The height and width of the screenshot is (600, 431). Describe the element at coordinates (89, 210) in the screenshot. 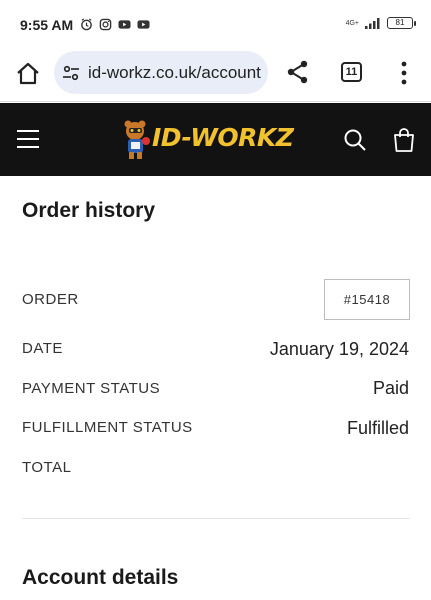

I see `page-title: Order history` at that location.